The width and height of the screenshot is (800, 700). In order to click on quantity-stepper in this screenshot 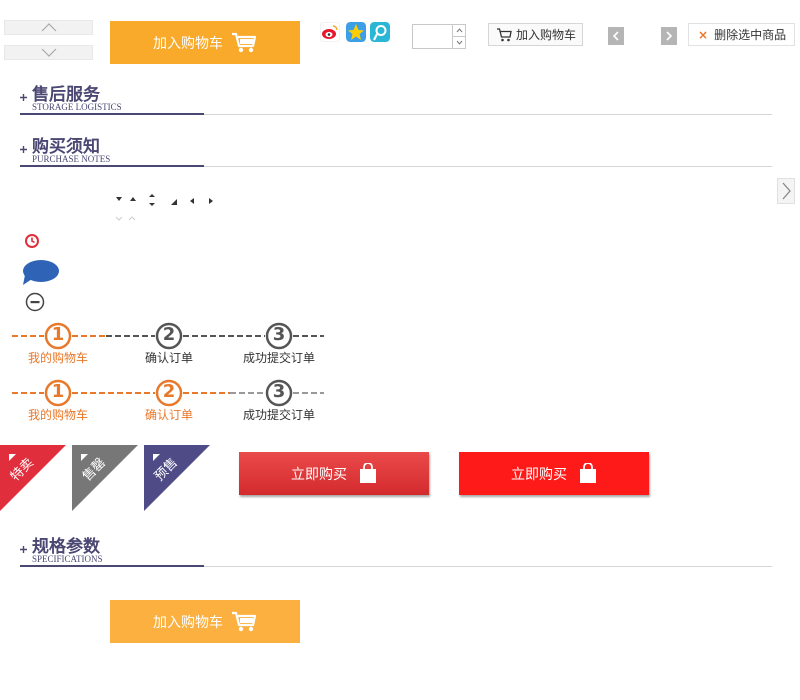, I will do `click(439, 36)`.